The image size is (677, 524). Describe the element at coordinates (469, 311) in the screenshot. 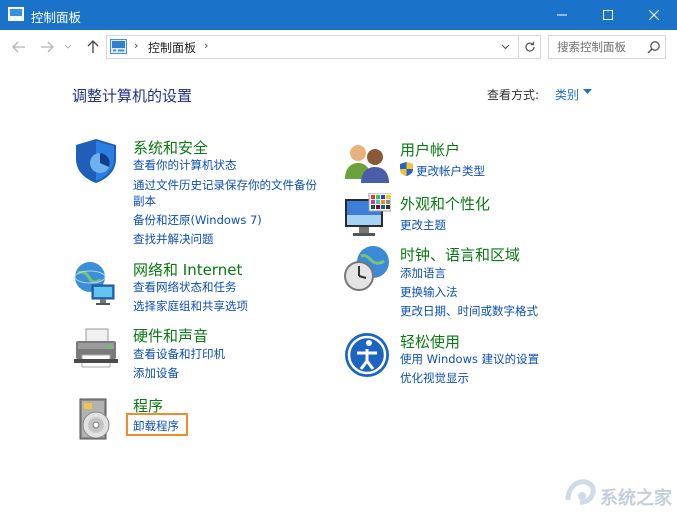

I see `link-change-date-time-format: 更改日期、时间或数字格式` at that location.